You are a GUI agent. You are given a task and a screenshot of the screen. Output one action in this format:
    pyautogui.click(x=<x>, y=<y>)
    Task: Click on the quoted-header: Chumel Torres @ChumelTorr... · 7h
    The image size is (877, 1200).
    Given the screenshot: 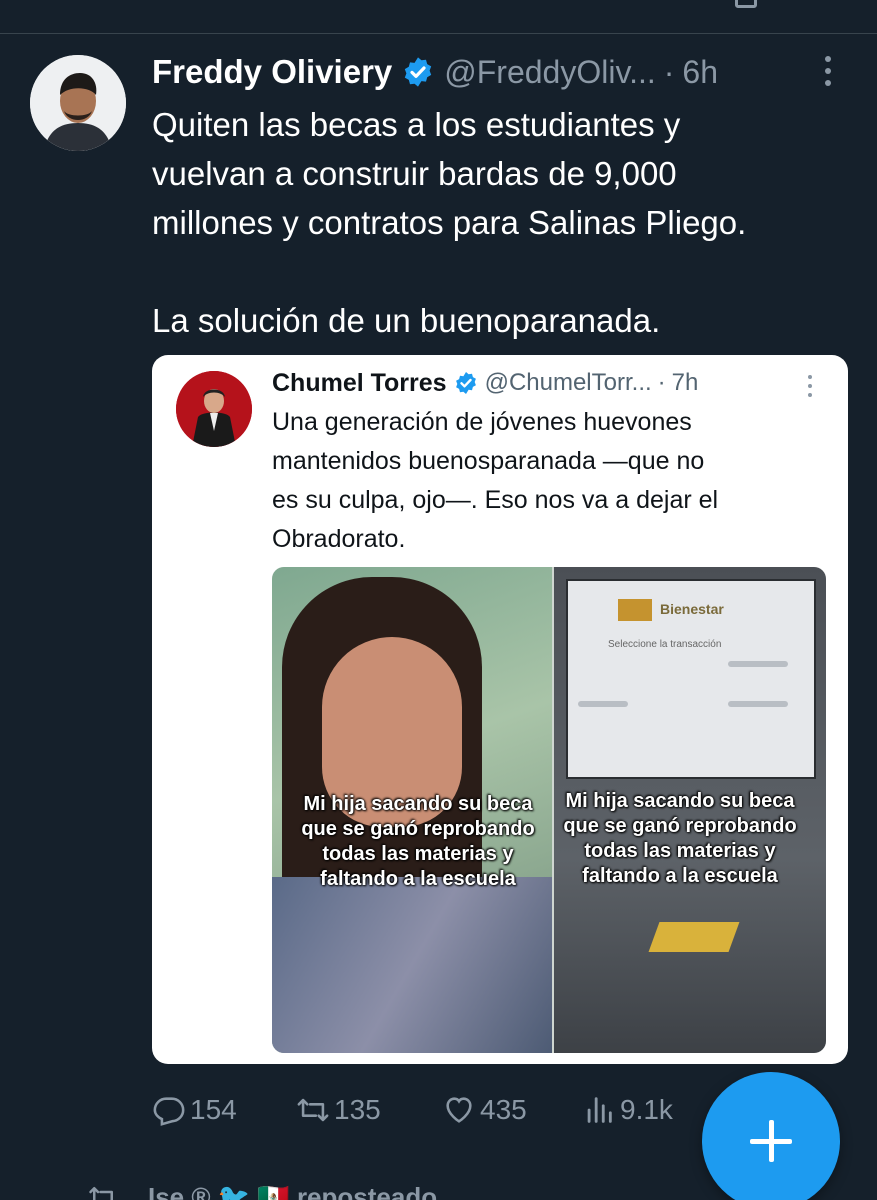 What is the action you would take?
    pyautogui.click(x=485, y=383)
    